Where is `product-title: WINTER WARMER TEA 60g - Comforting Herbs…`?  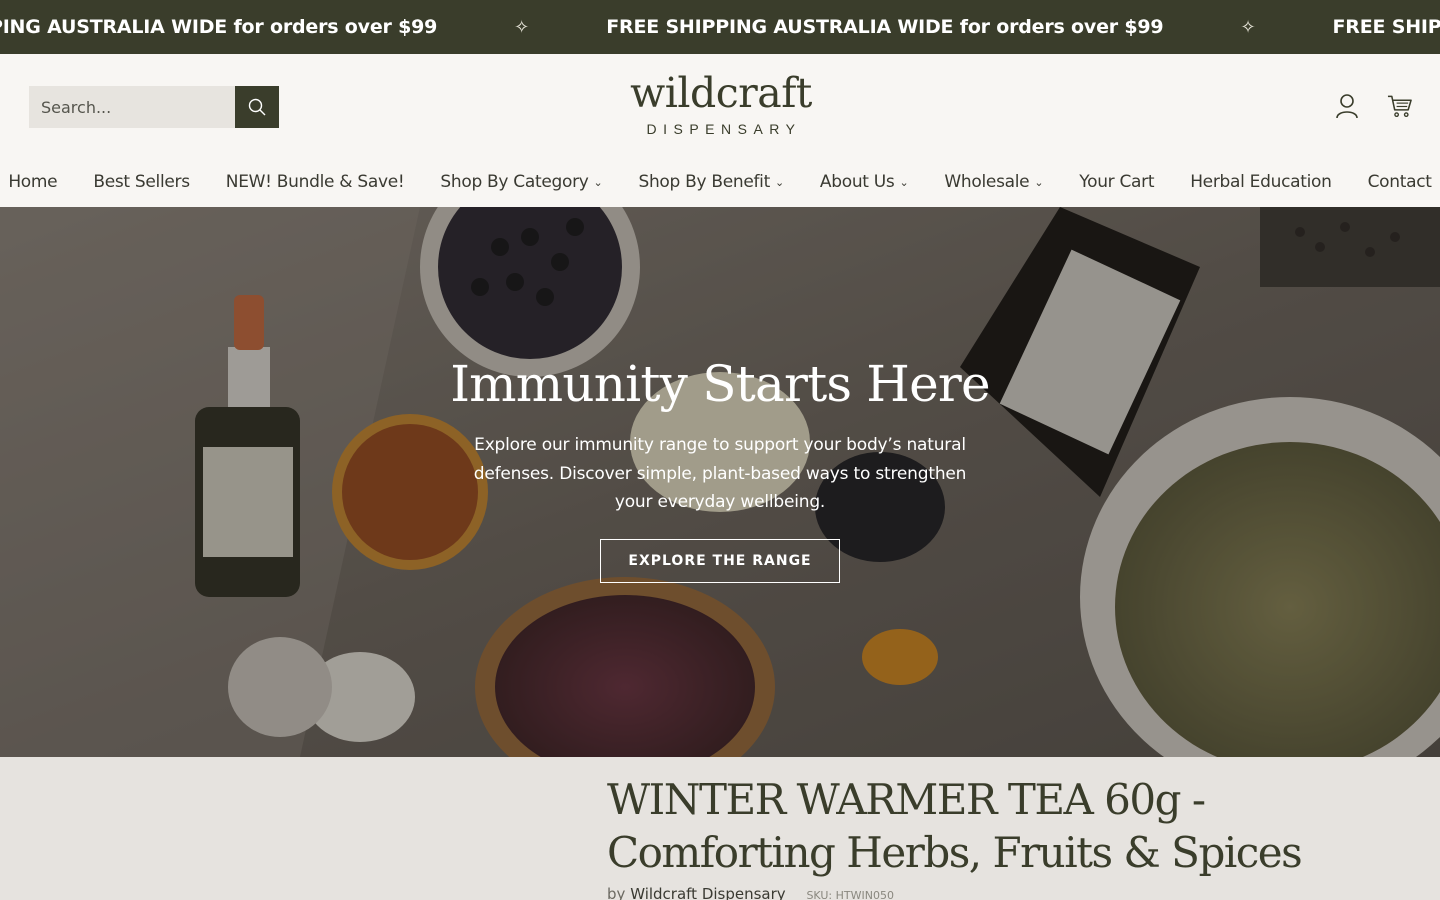
product-title: WINTER WARMER TEA 60g - Comforting Herbs… is located at coordinates (955, 826).